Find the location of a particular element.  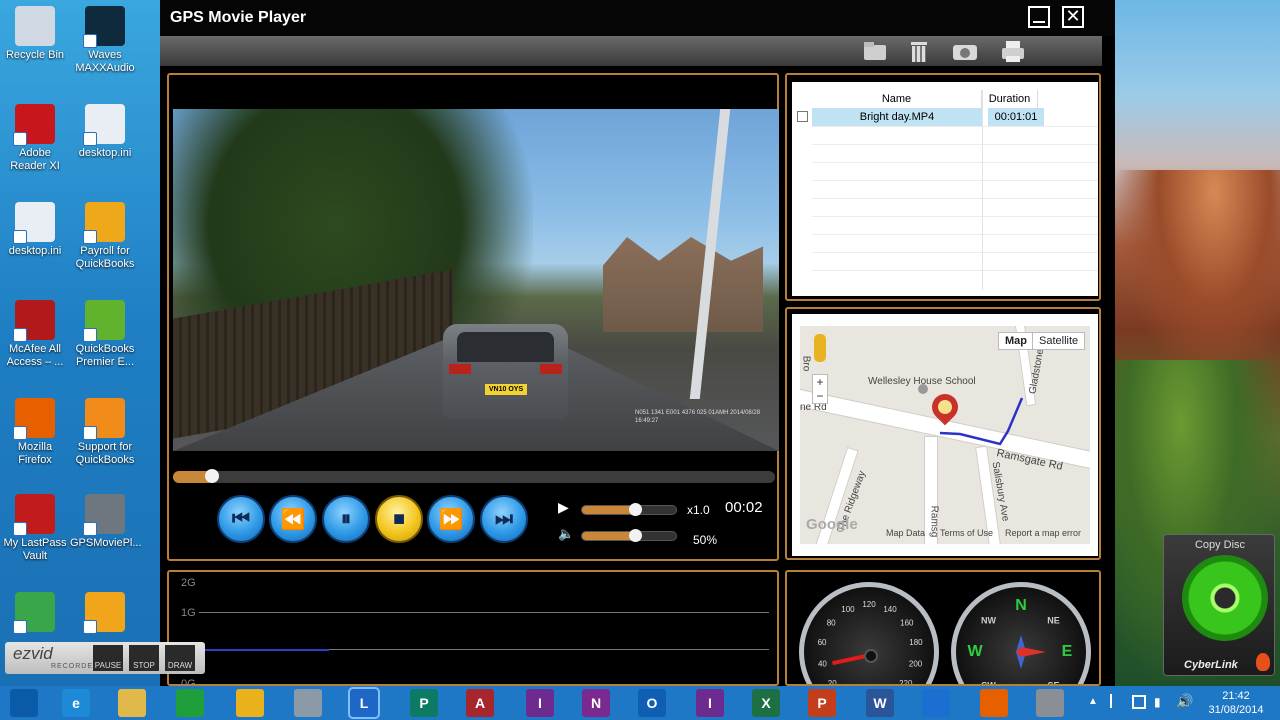

cyberlink-copy-disc-widget: Copy Disc CyberLink is located at coordinates (1219, 605).